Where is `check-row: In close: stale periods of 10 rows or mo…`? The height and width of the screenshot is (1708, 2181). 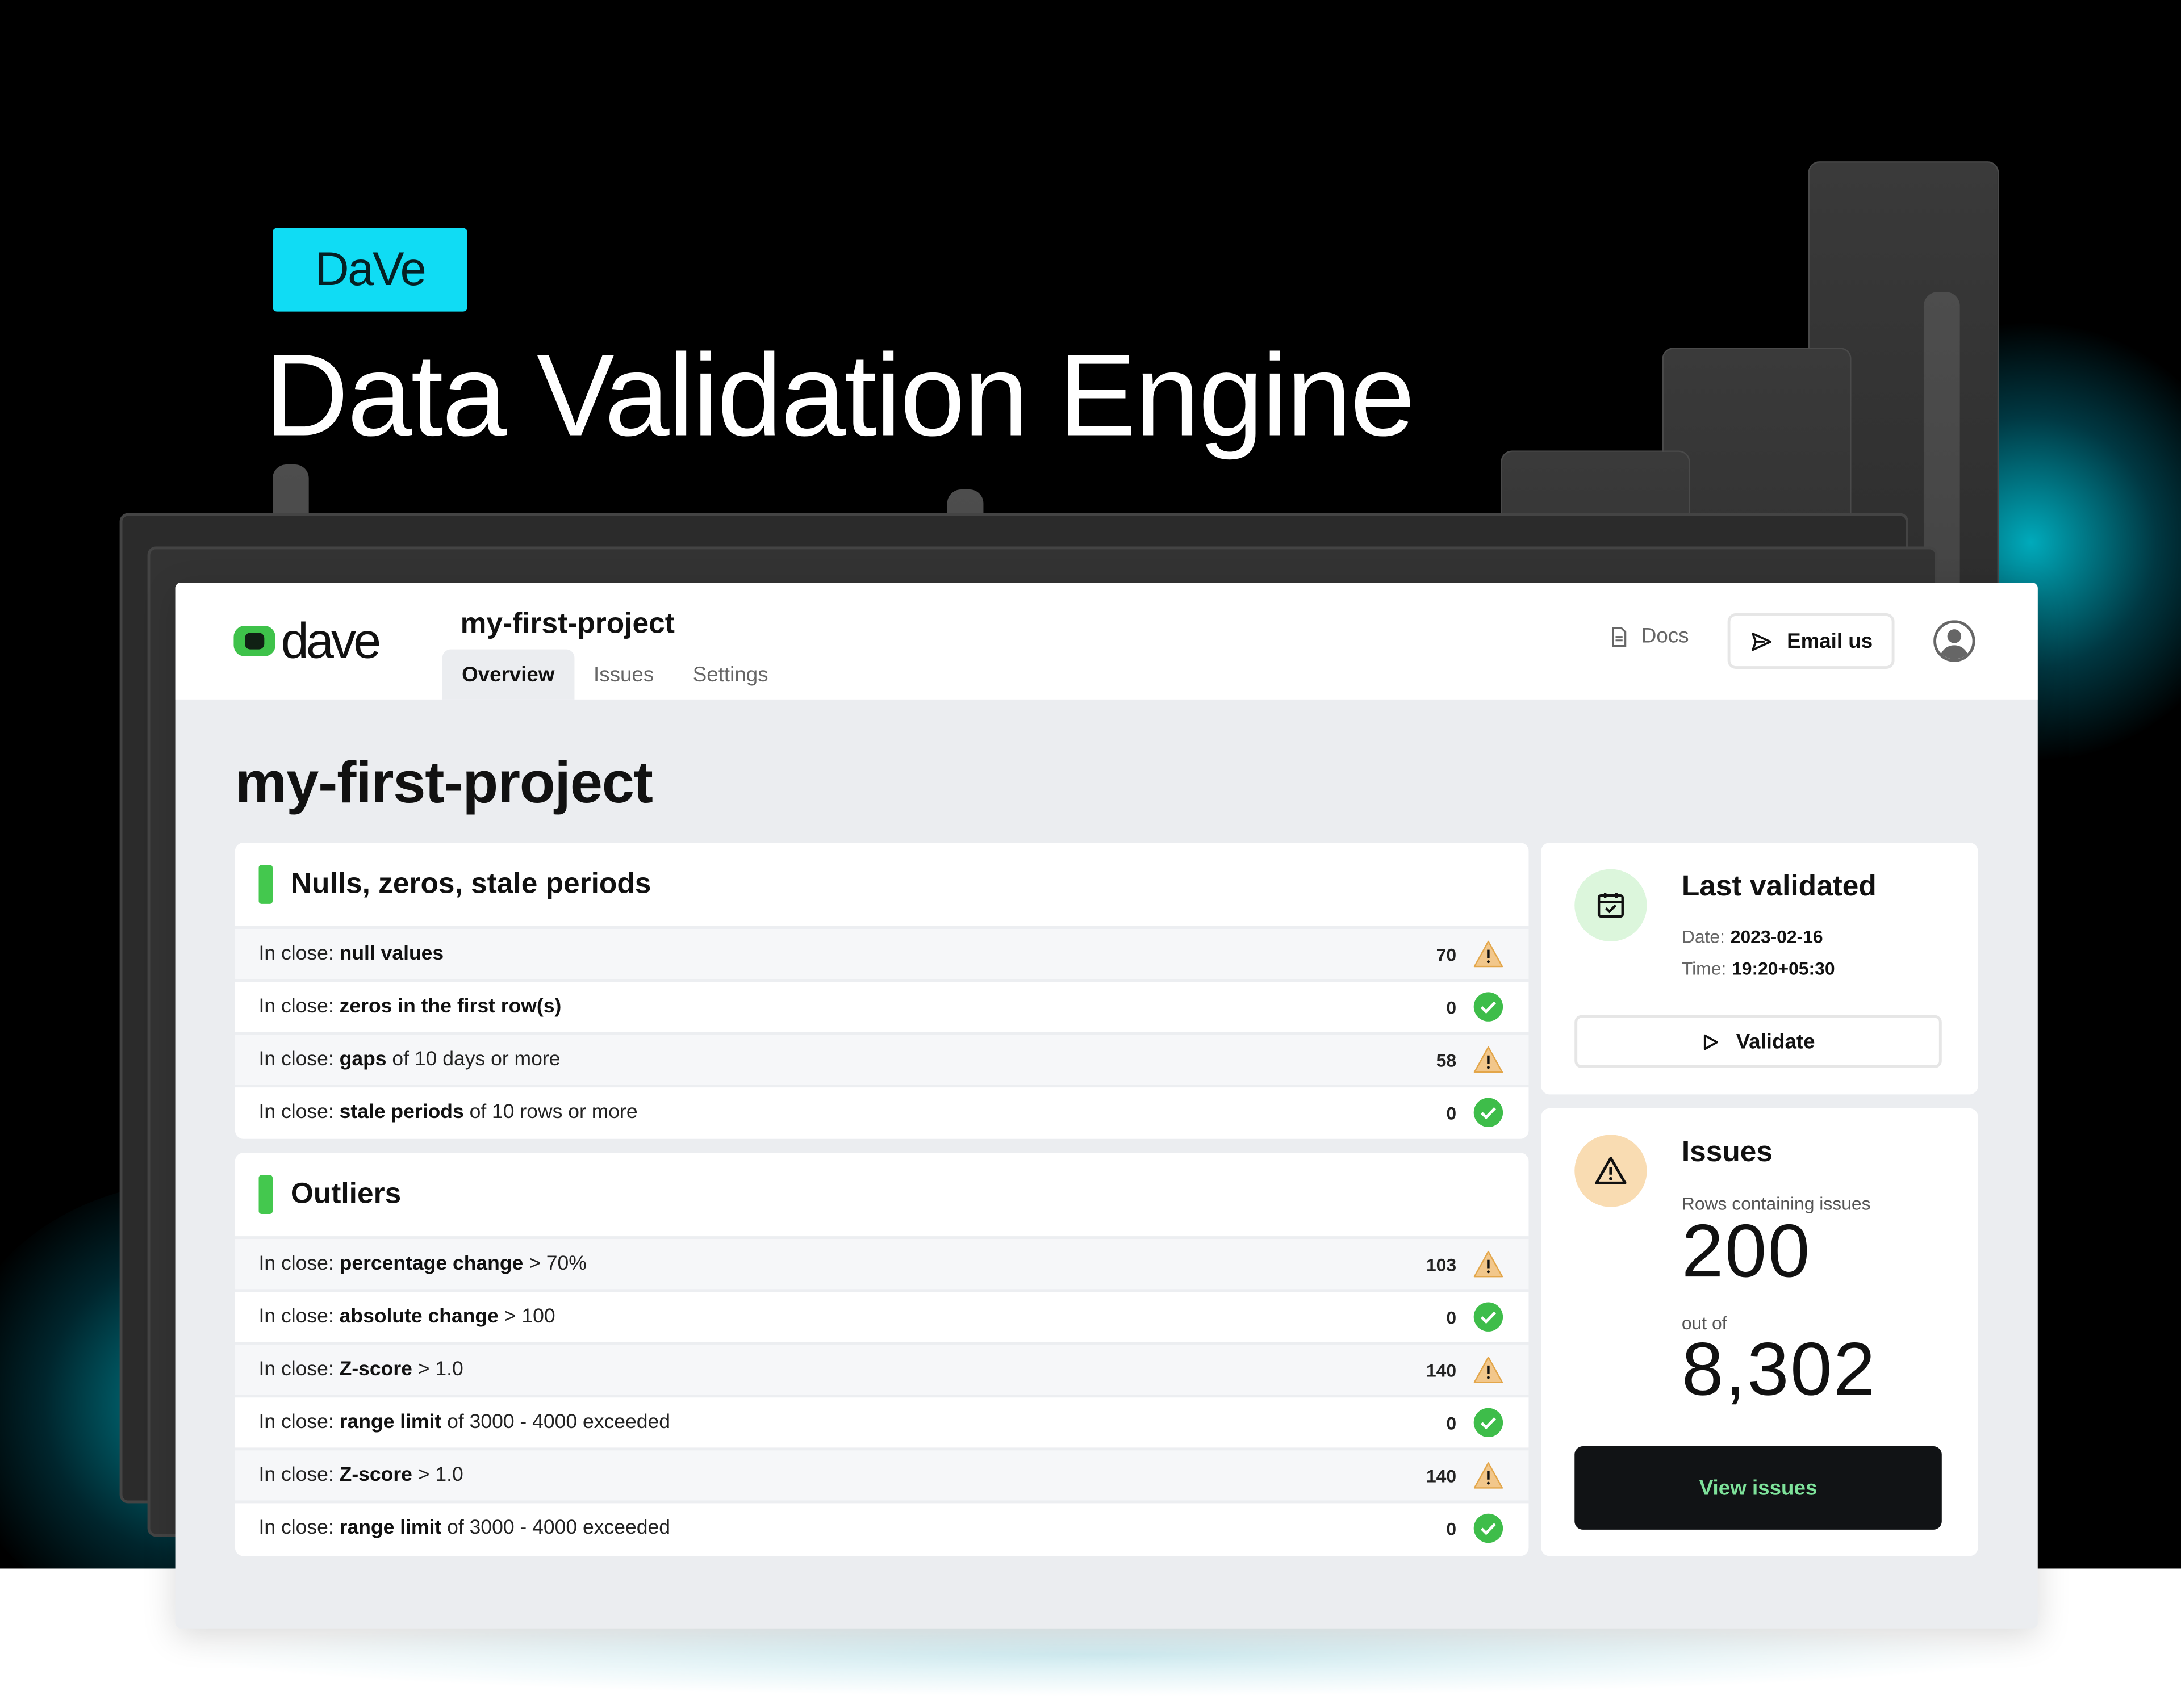 check-row: In close: stale periods of 10 rows or mo… is located at coordinates (882, 1111).